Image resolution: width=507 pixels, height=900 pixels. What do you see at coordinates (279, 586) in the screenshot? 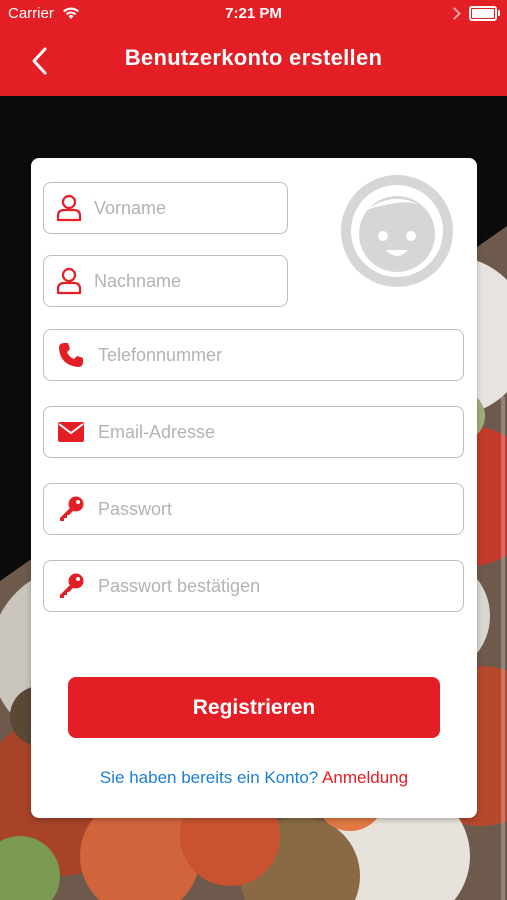
I see `password-confirm-input` at bounding box center [279, 586].